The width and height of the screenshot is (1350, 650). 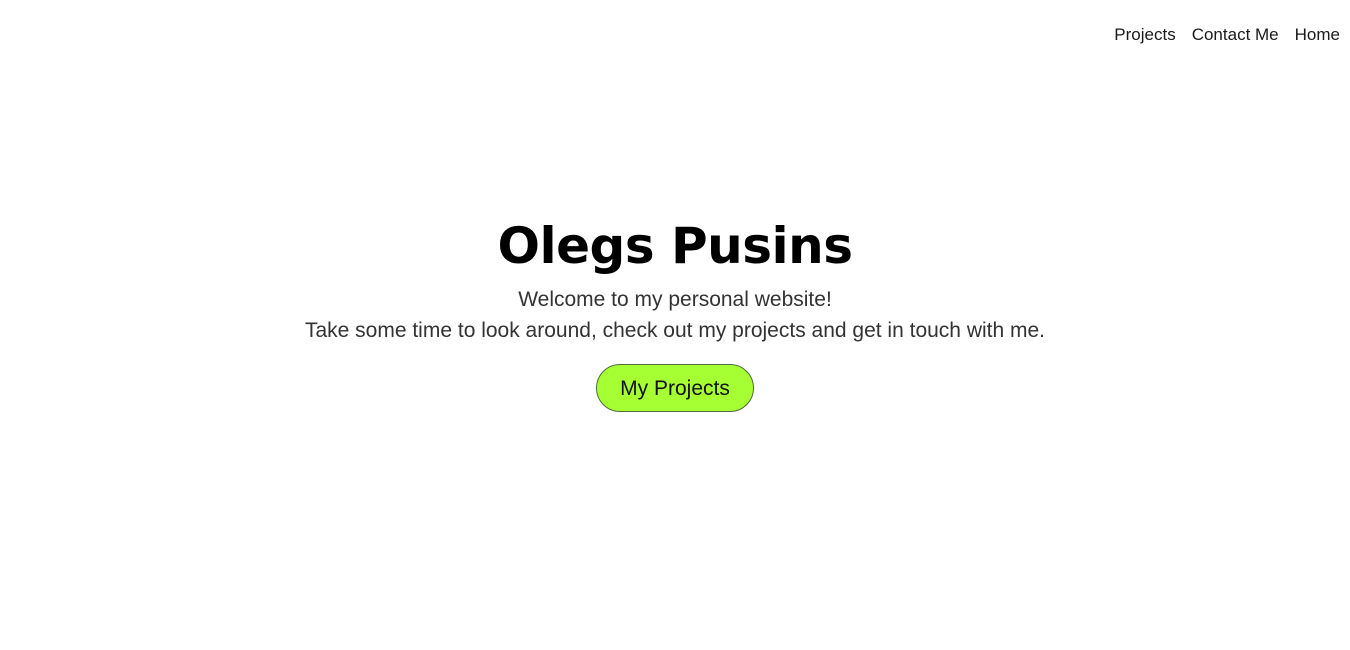 What do you see at coordinates (1144, 35) in the screenshot?
I see `nav-link-projects: Projects` at bounding box center [1144, 35].